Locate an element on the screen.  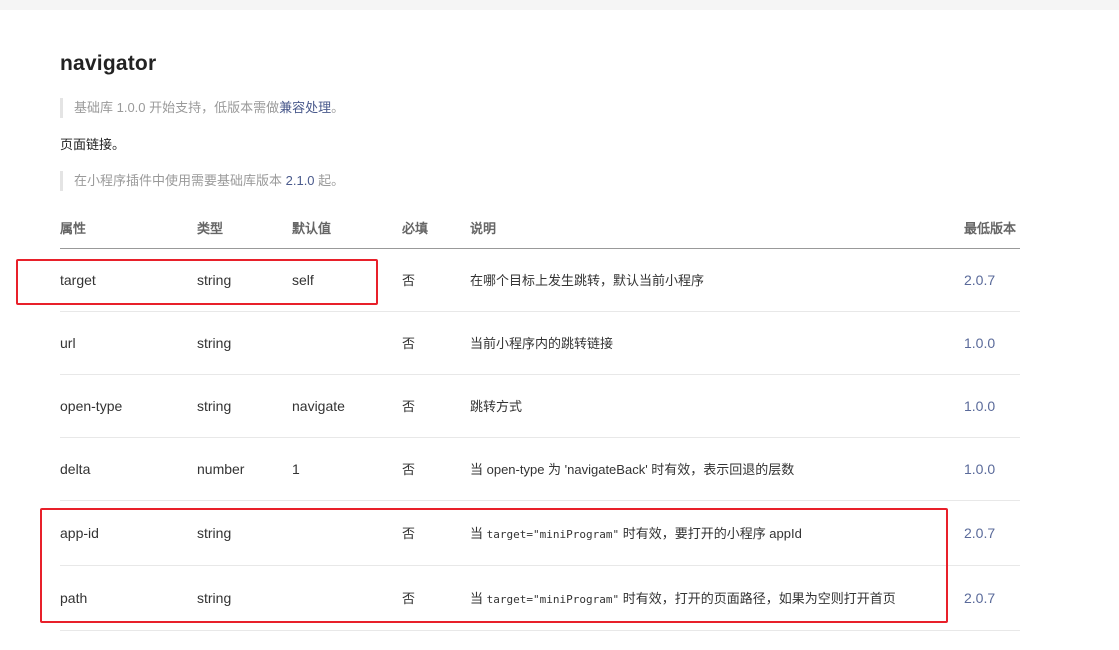
cell-desc: 在哪个目标上发生跳转，默认当前小程序 is located at coordinates (717, 280).